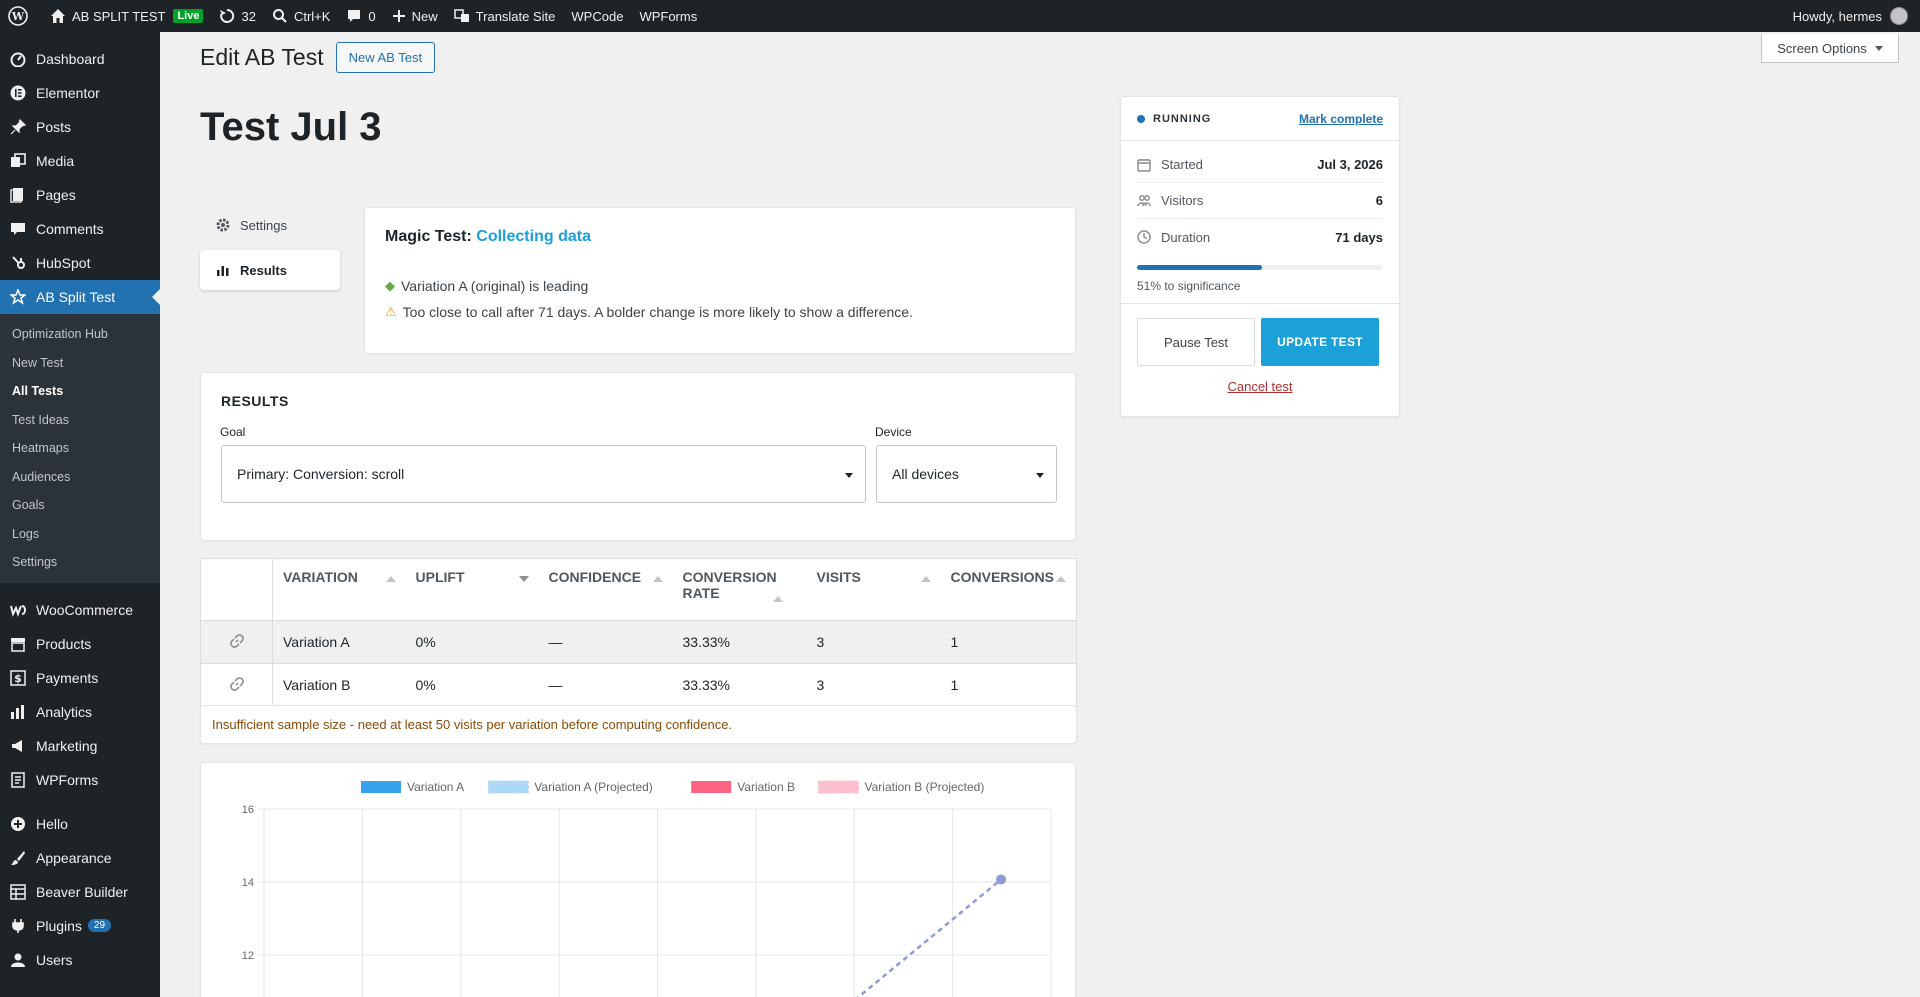 The height and width of the screenshot is (997, 1920). I want to click on tab-results: Results, so click(270, 270).